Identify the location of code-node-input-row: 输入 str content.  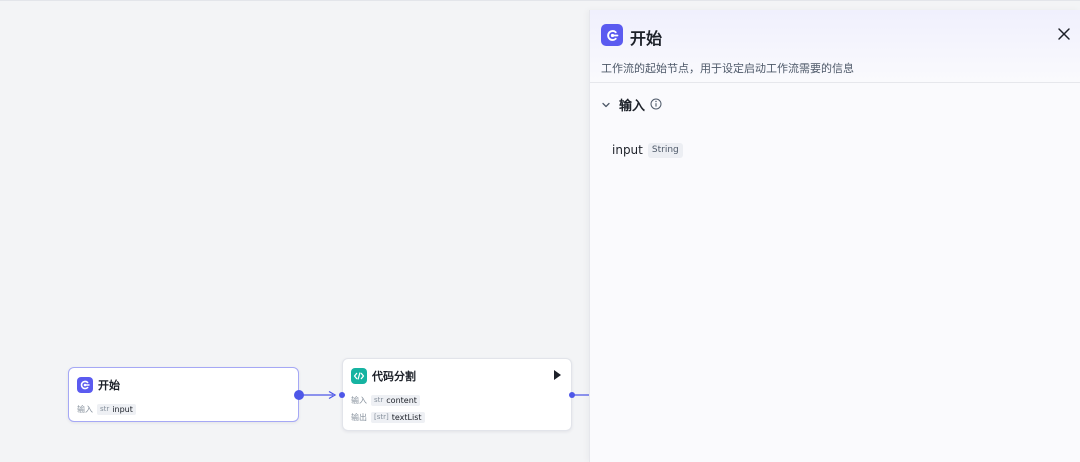
(385, 400).